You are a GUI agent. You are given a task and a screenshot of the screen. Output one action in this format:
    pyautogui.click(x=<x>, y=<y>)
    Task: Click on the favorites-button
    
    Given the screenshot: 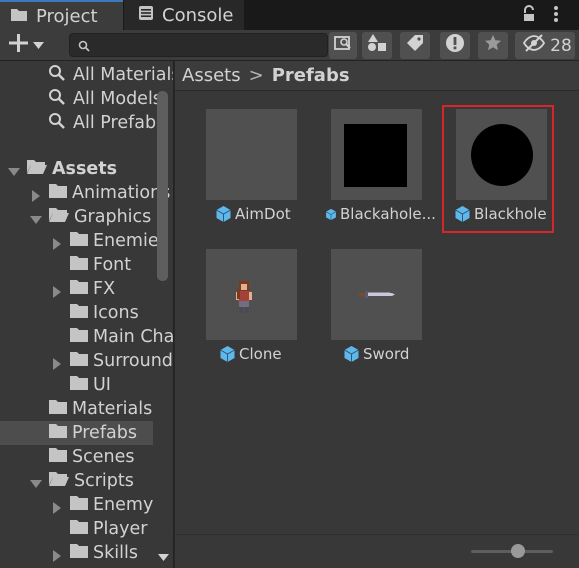 What is the action you would take?
    pyautogui.click(x=493, y=45)
    